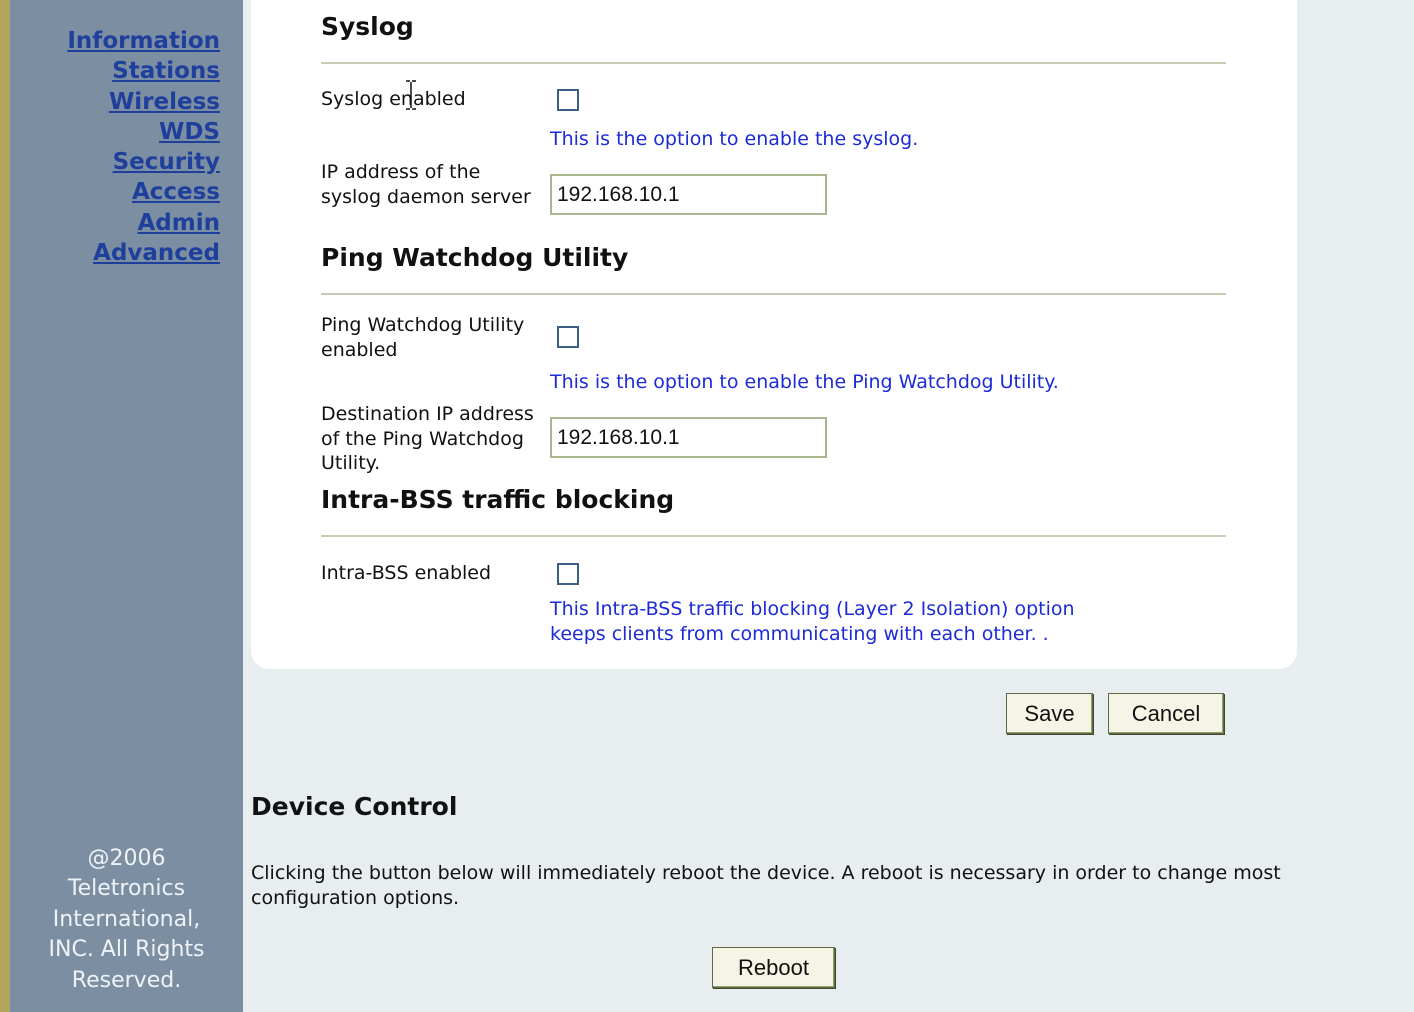 The height and width of the screenshot is (1012, 1414). Describe the element at coordinates (367, 26) in the screenshot. I see `syslog-section-title: Syslog` at that location.